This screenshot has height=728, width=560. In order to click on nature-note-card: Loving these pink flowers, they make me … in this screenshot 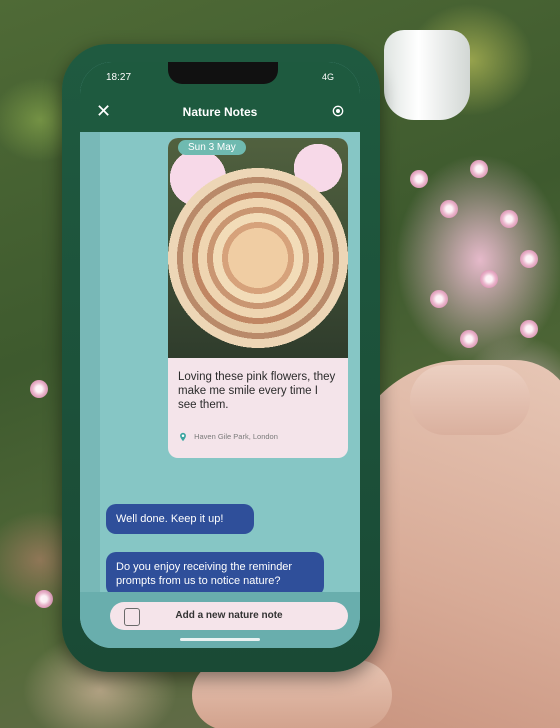, I will do `click(258, 298)`.